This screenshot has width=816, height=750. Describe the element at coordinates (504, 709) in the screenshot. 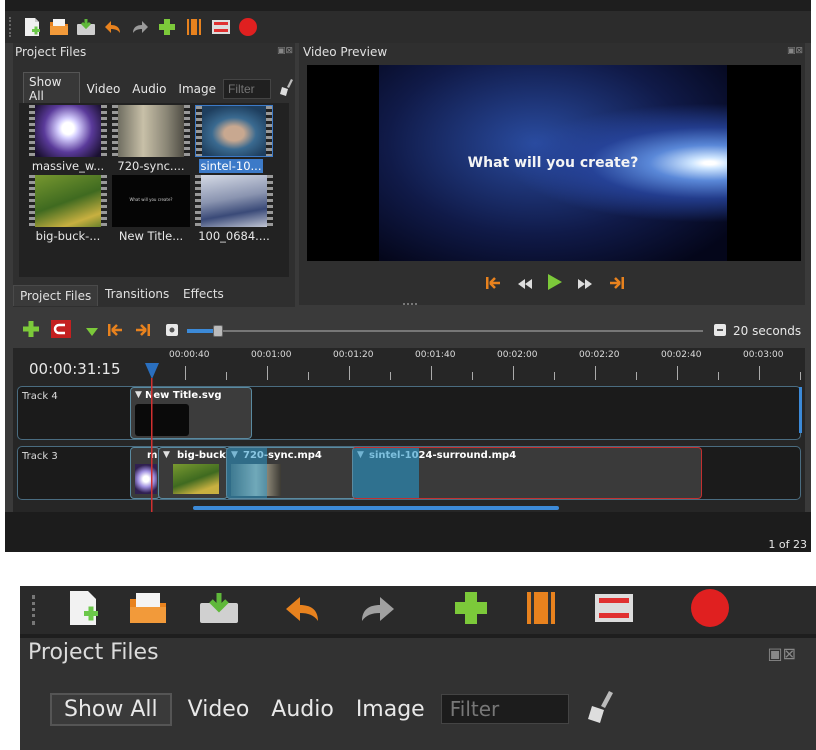

I see `filter-input: Filter` at that location.